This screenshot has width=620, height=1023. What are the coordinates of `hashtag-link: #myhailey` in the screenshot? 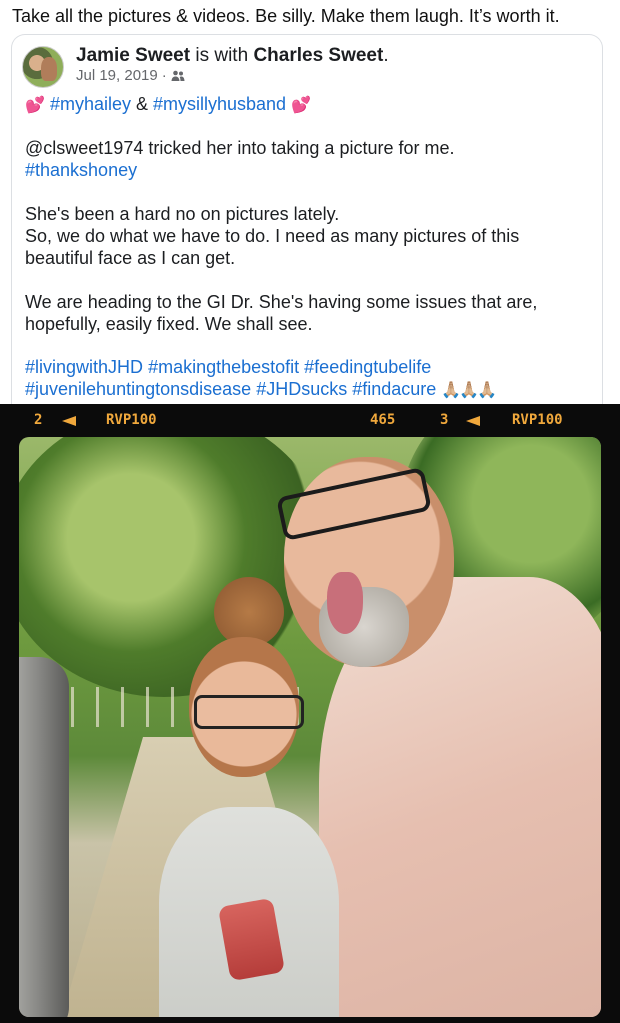 It's located at (90, 104).